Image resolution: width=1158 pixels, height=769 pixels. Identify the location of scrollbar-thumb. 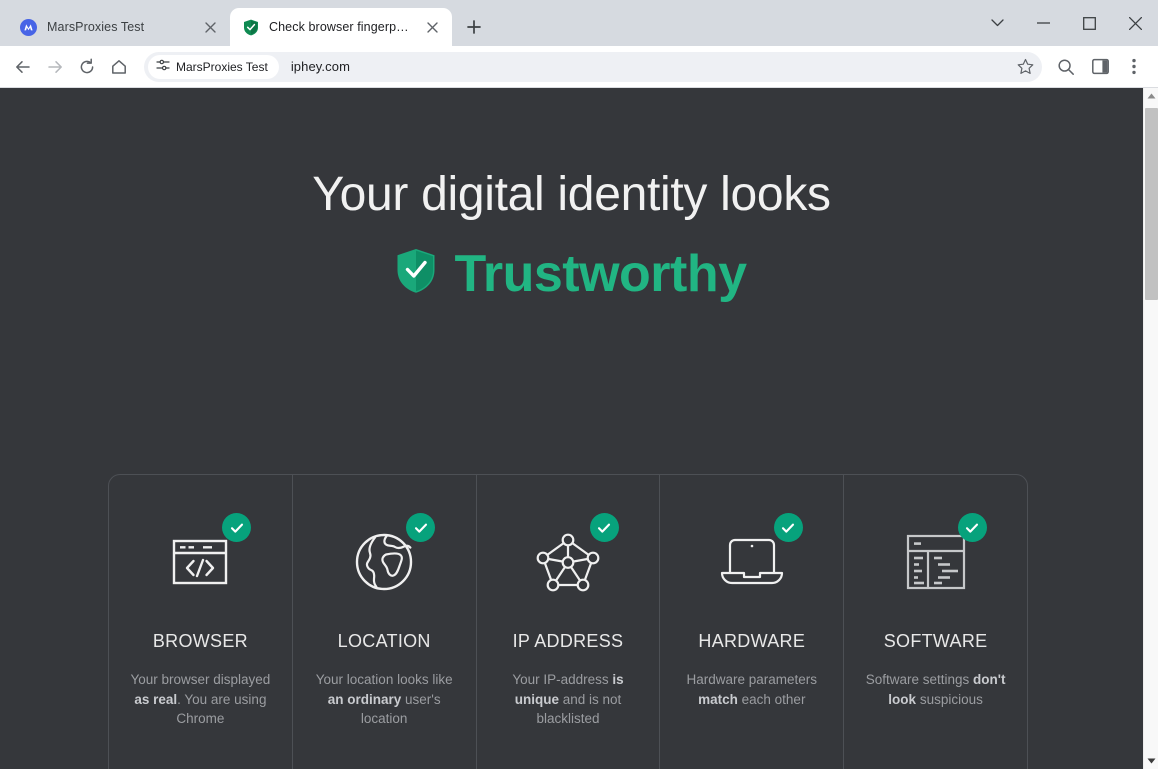
(1151, 204).